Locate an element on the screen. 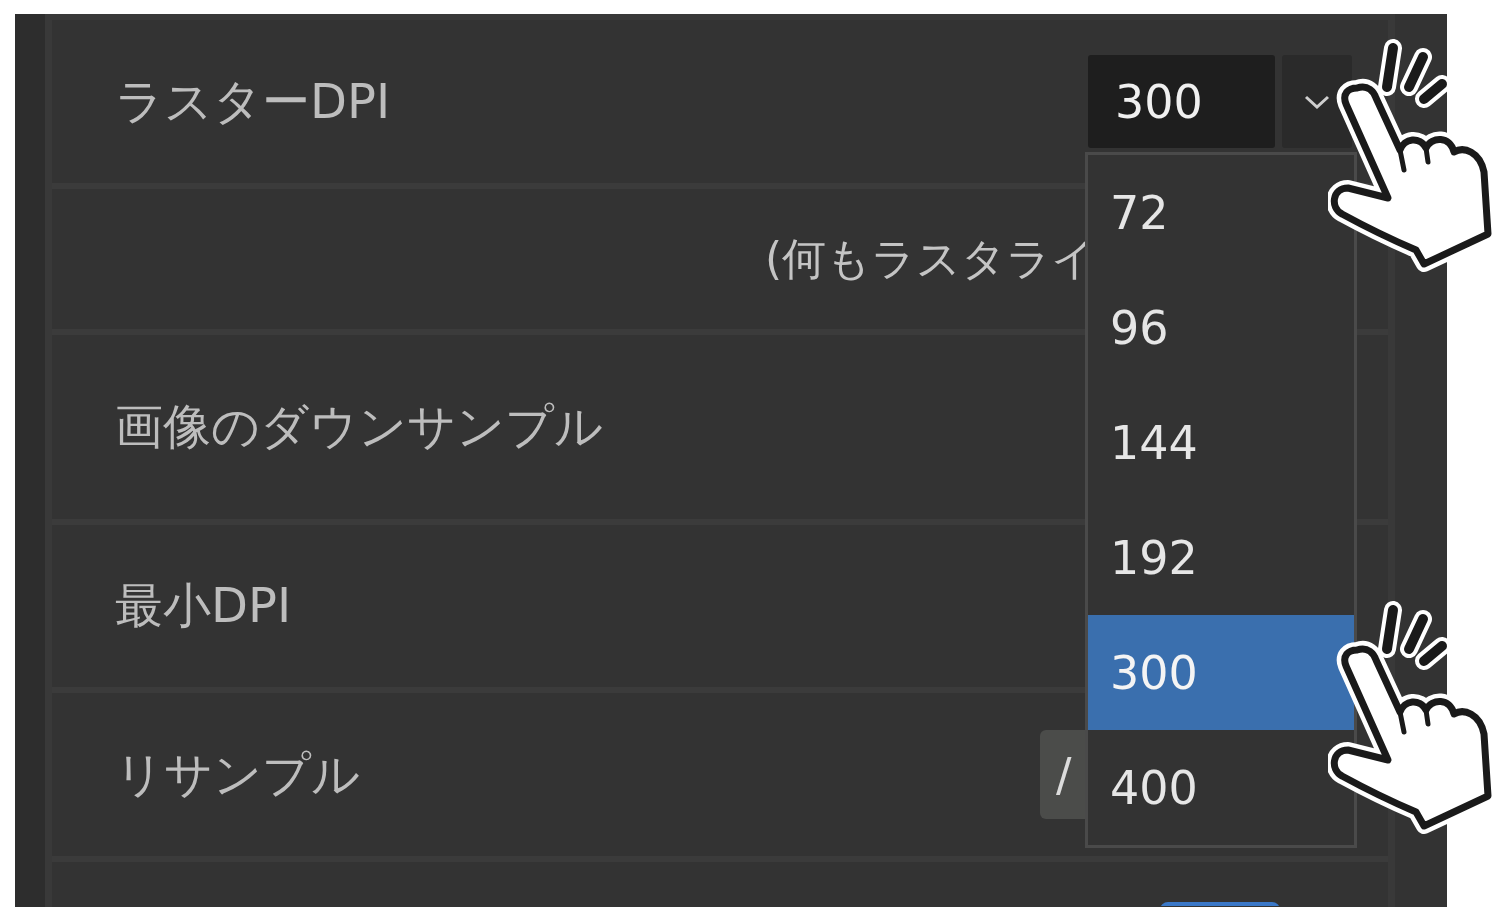  dropdown-option: 300 is located at coordinates (1221, 672).